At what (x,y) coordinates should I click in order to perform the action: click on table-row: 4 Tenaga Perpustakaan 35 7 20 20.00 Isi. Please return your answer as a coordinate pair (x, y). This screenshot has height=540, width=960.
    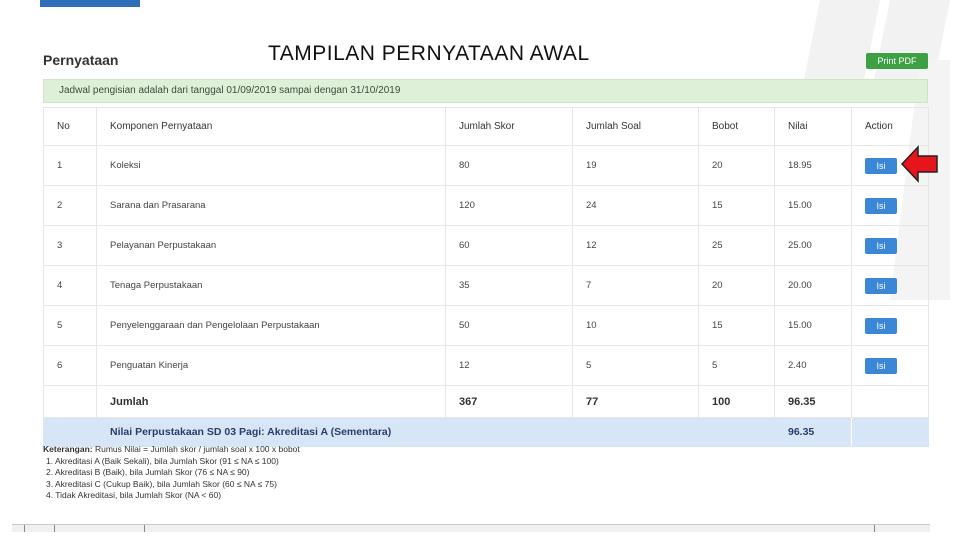
    Looking at the image, I should click on (486, 285).